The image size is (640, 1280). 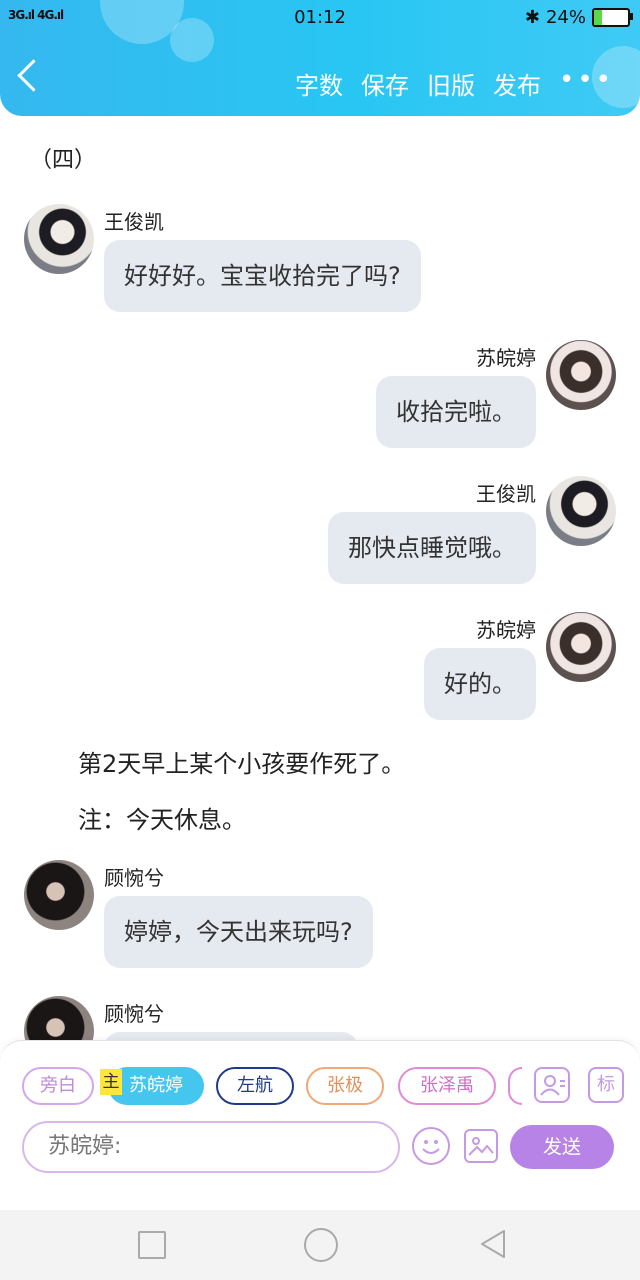 What do you see at coordinates (162, 817) in the screenshot?
I see `narration-text: 注：今天休息。` at bounding box center [162, 817].